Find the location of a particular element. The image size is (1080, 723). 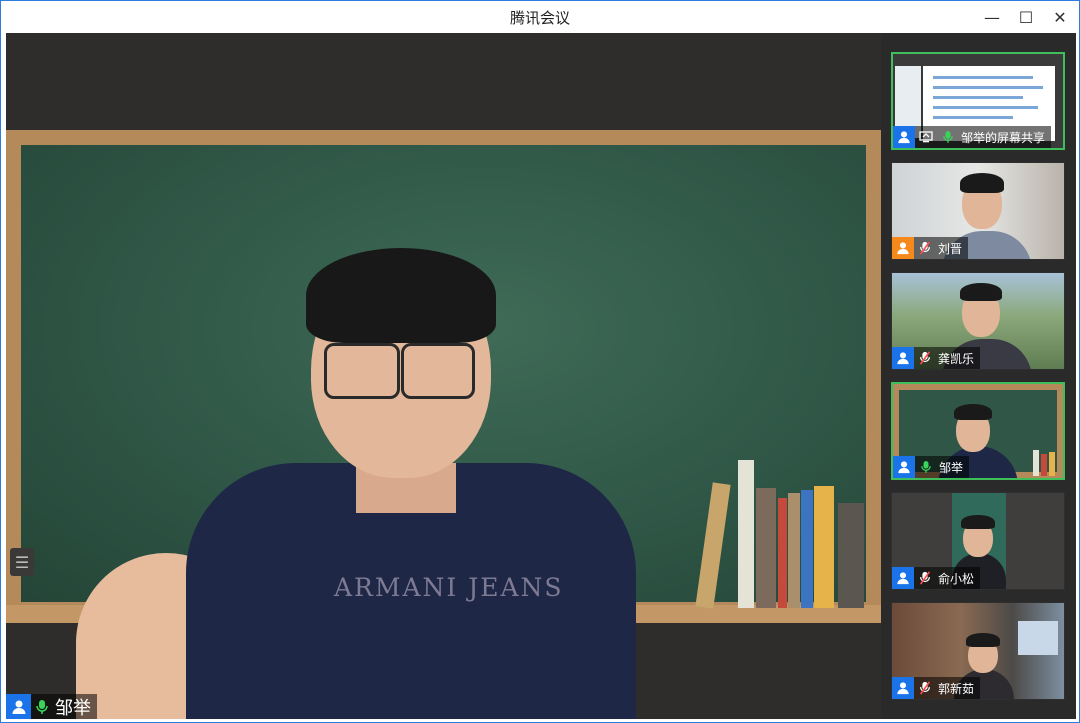

participant-tile-guo-xinru: 郭新茹 is located at coordinates (978, 651).